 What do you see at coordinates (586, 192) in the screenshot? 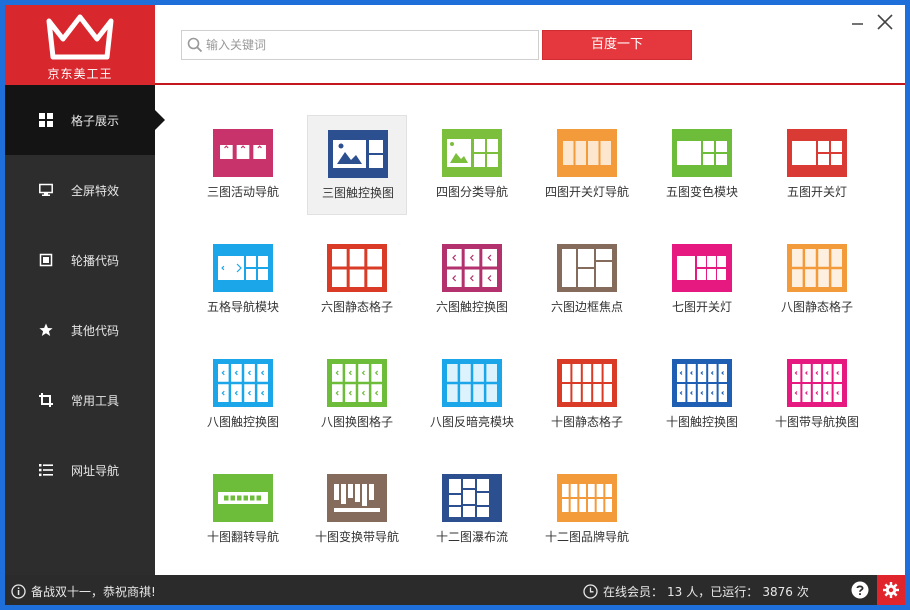
I see `tile-label: 四图开关灯导航` at bounding box center [586, 192].